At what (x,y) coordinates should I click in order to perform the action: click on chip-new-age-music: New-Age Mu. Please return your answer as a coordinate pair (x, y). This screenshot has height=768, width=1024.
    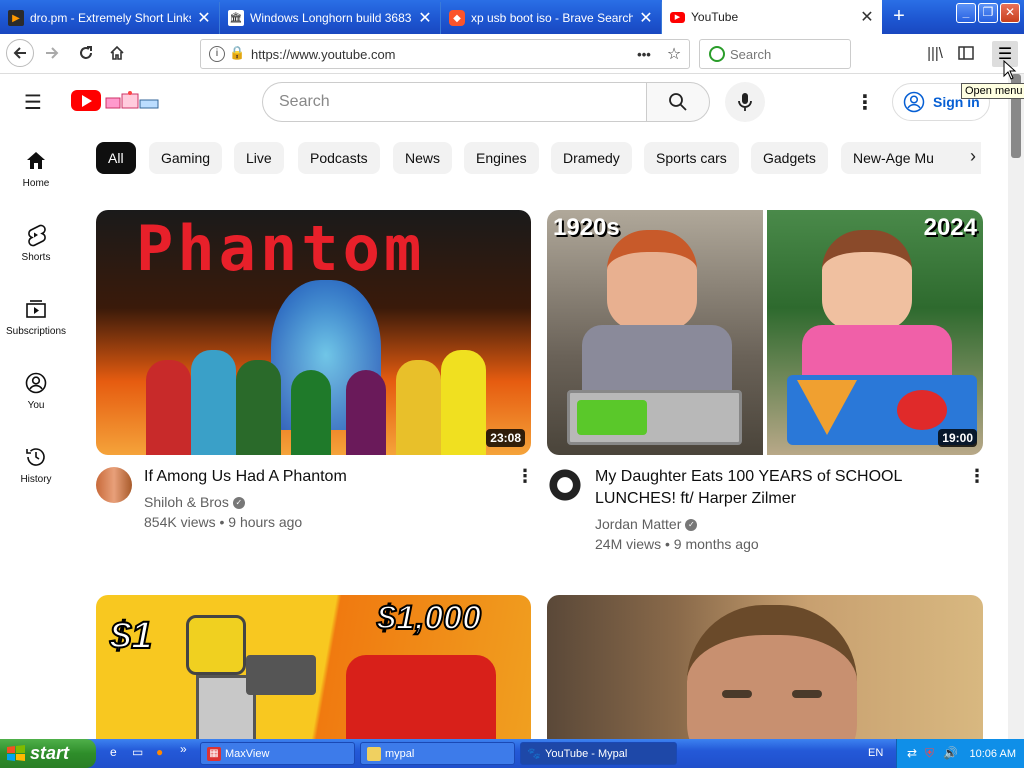
    Looking at the image, I should click on (911, 158).